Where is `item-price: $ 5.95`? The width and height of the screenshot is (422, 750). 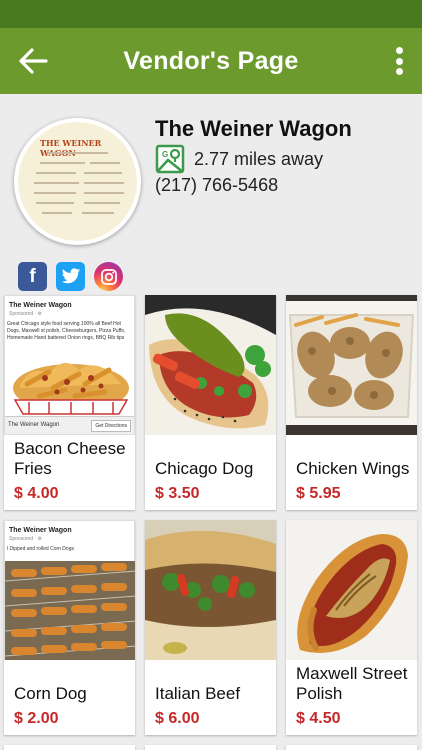
item-price: $ 5.95 is located at coordinates (318, 493).